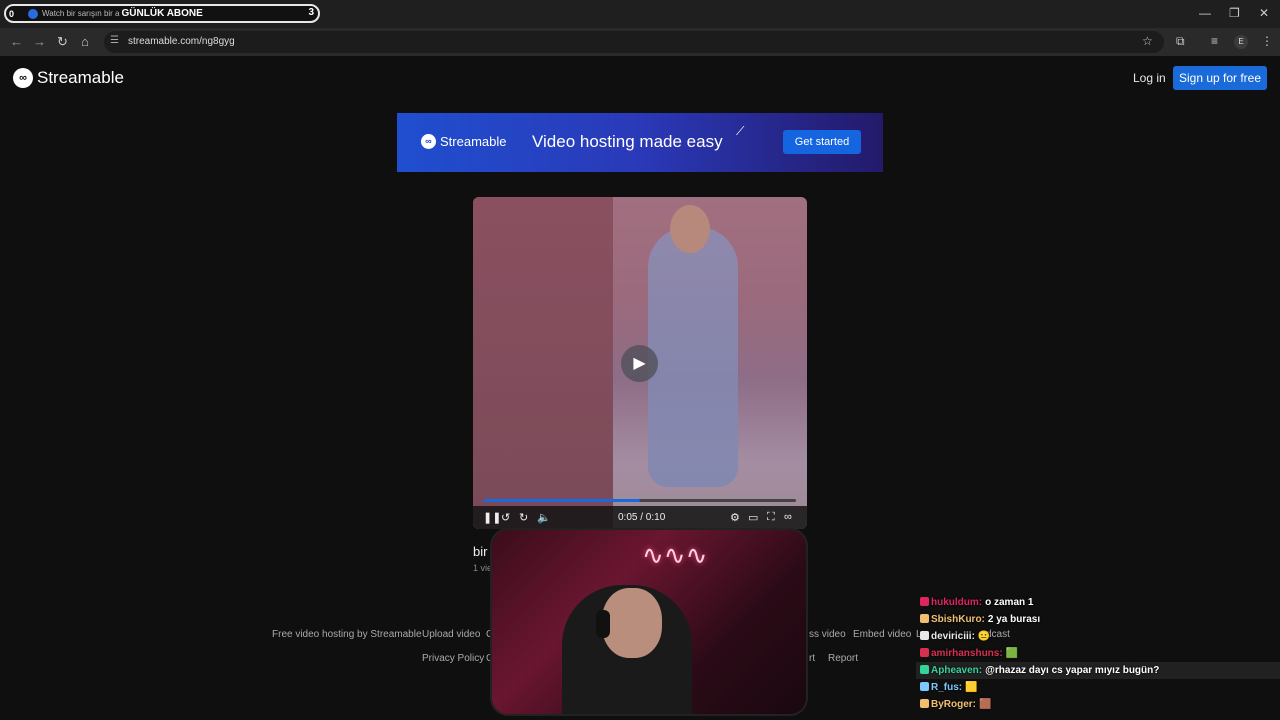 Image resolution: width=1280 pixels, height=720 pixels. I want to click on neon-sign: ∿∿∿, so click(675, 555).